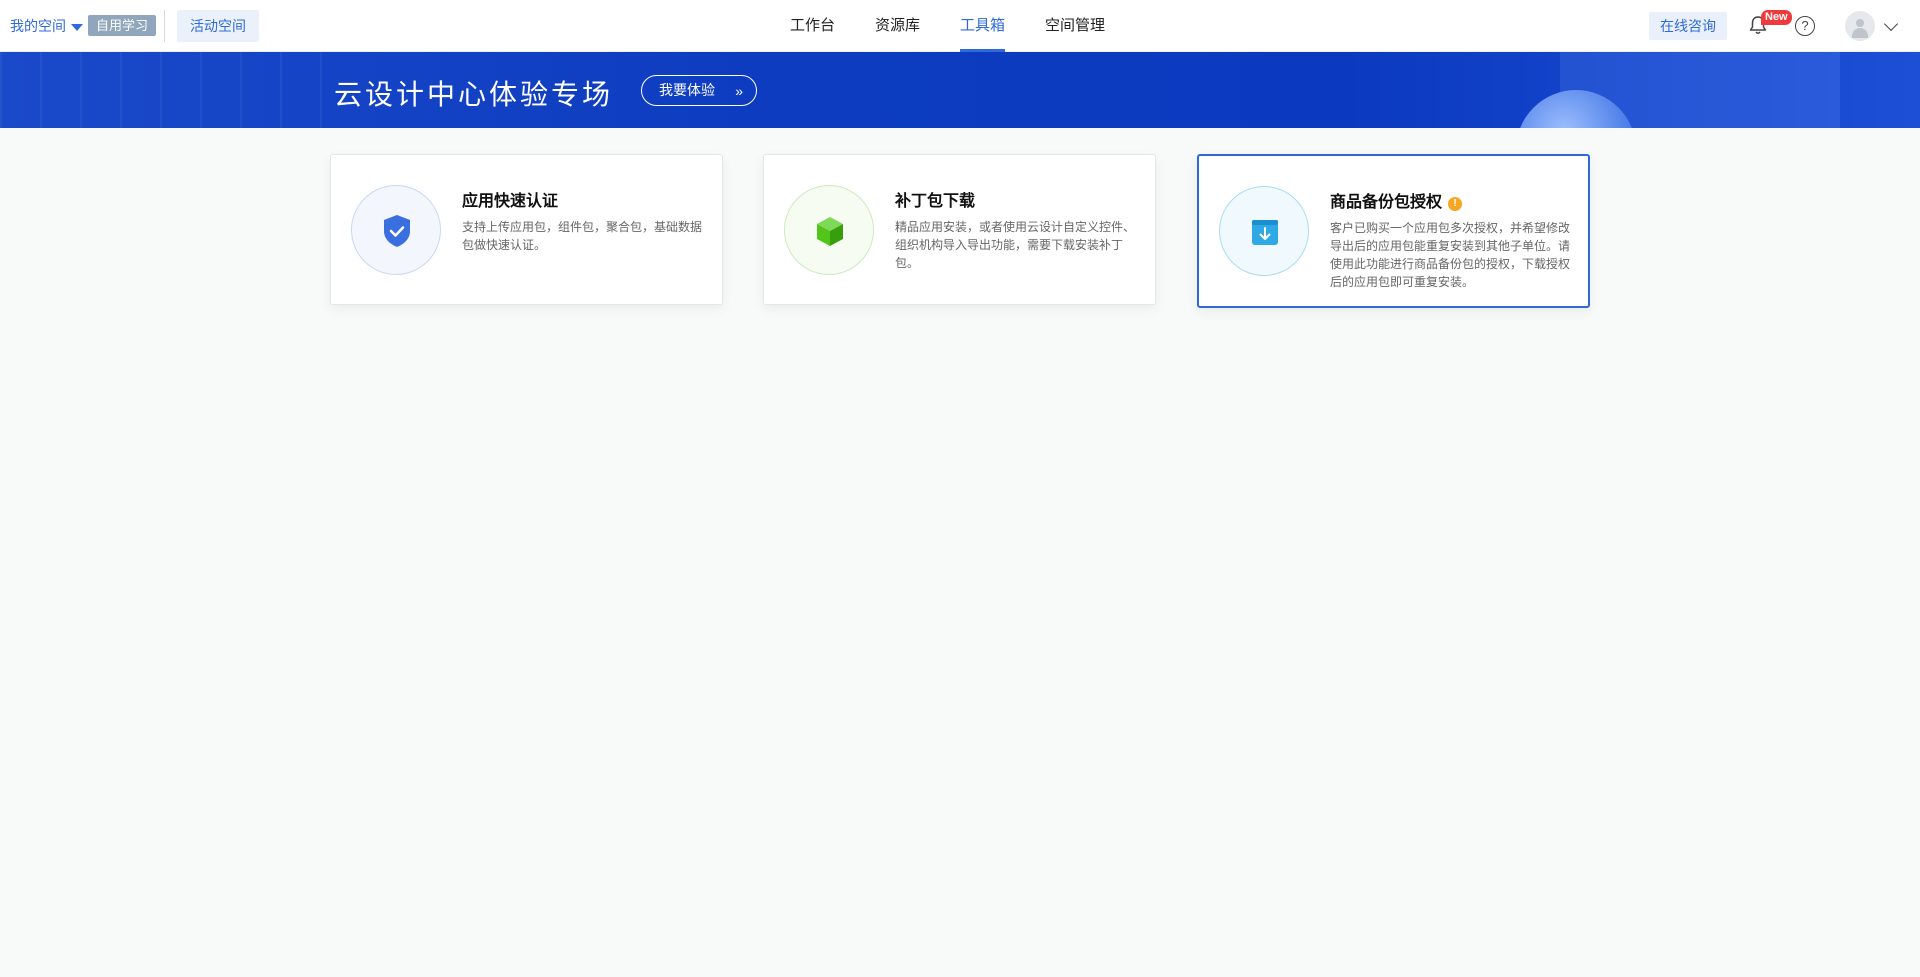 Image resolution: width=1920 pixels, height=977 pixels. I want to click on nav-toolbox: 工具箱, so click(983, 26).